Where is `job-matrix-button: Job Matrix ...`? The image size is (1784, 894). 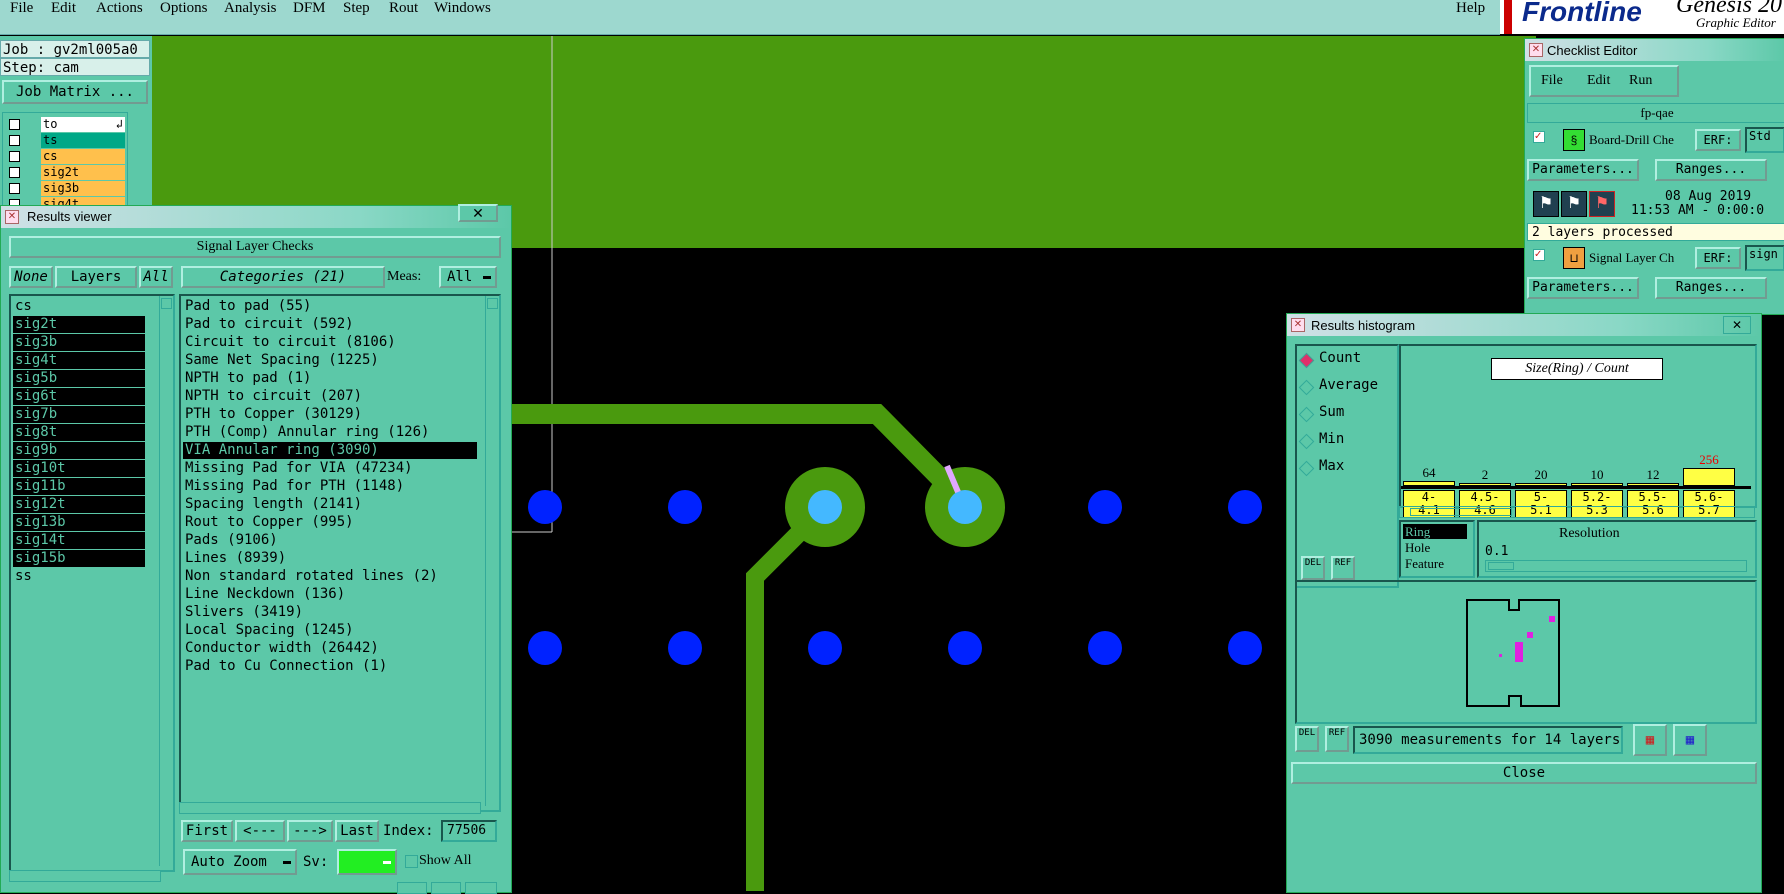 job-matrix-button: Job Matrix ... is located at coordinates (75, 92).